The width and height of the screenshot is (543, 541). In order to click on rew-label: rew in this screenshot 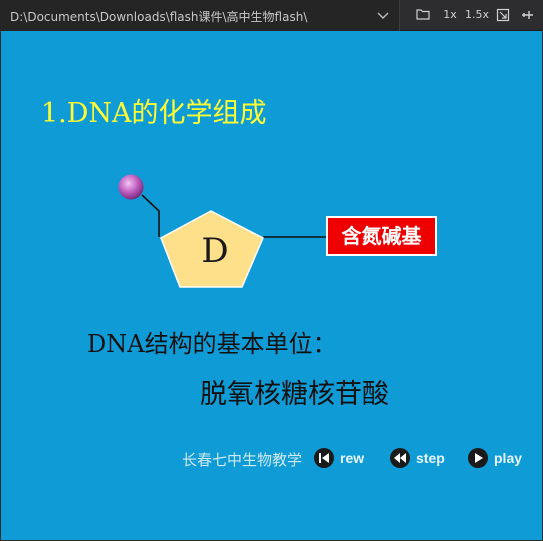, I will do `click(352, 458)`.